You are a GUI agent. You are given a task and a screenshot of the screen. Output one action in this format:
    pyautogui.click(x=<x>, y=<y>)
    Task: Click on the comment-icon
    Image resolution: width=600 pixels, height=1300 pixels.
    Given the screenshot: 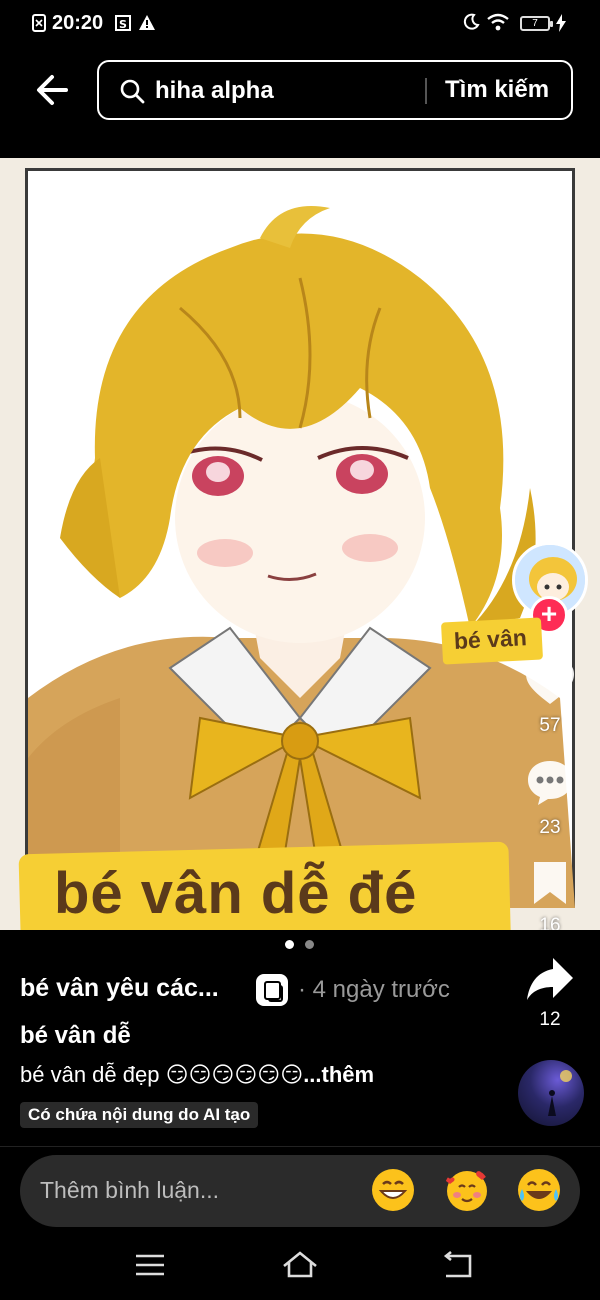 What is the action you would take?
    pyautogui.click(x=550, y=783)
    